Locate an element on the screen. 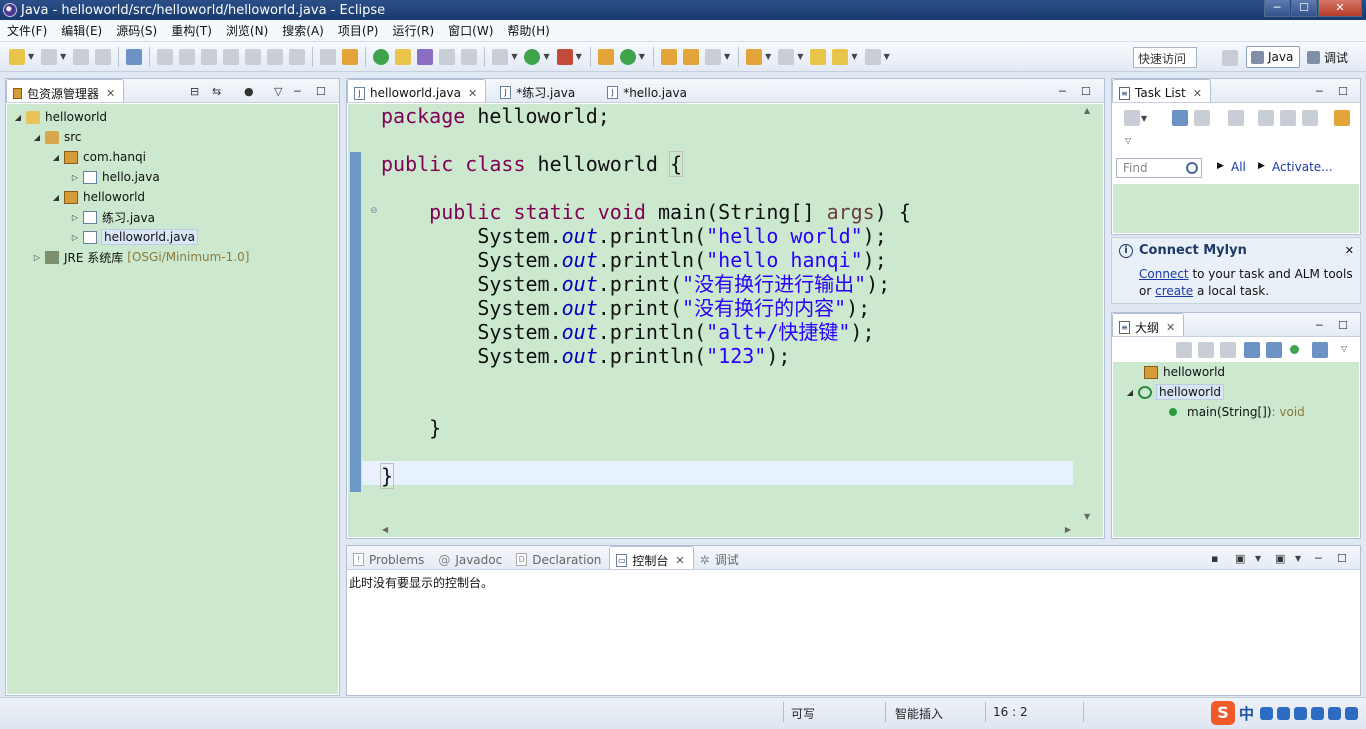  sogou-ime-icon: S is located at coordinates (1222, 713).